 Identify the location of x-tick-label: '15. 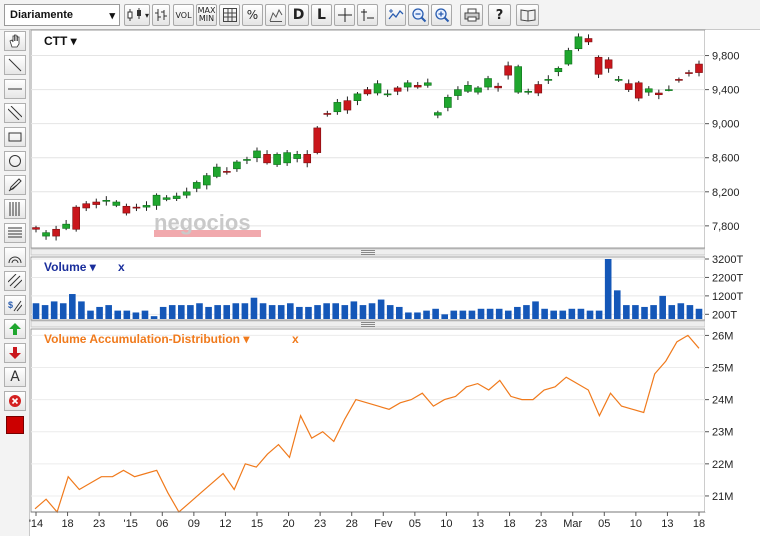
(131, 524).